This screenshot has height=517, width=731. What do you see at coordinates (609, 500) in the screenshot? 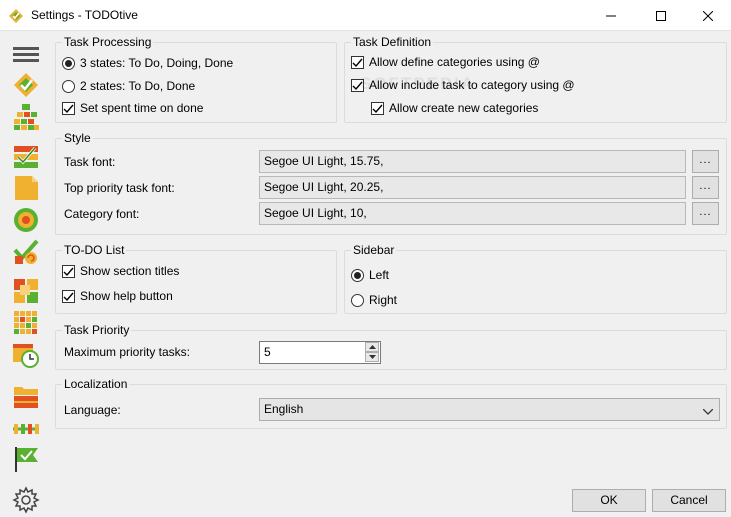
I see `ok-button: OK` at bounding box center [609, 500].